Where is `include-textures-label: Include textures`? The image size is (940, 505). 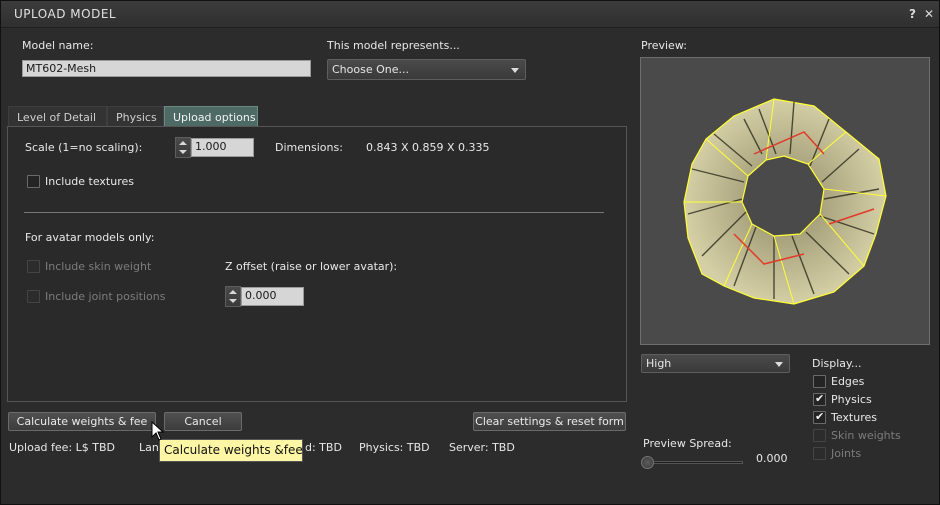 include-textures-label: Include textures is located at coordinates (89, 181).